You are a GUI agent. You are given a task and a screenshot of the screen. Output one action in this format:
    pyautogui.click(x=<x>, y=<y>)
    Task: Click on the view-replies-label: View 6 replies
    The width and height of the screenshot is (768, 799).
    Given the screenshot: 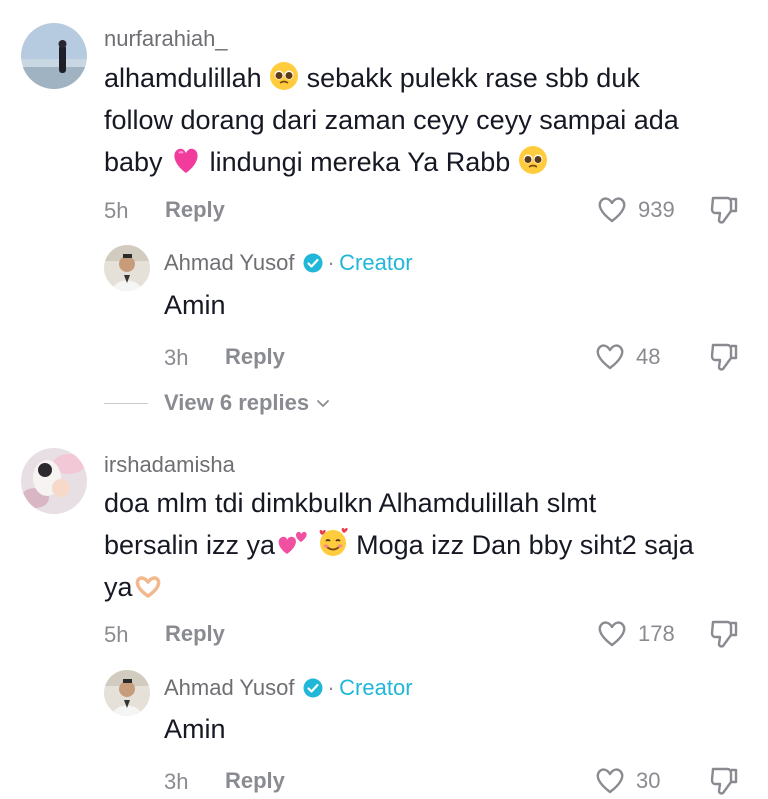 What is the action you would take?
    pyautogui.click(x=237, y=402)
    